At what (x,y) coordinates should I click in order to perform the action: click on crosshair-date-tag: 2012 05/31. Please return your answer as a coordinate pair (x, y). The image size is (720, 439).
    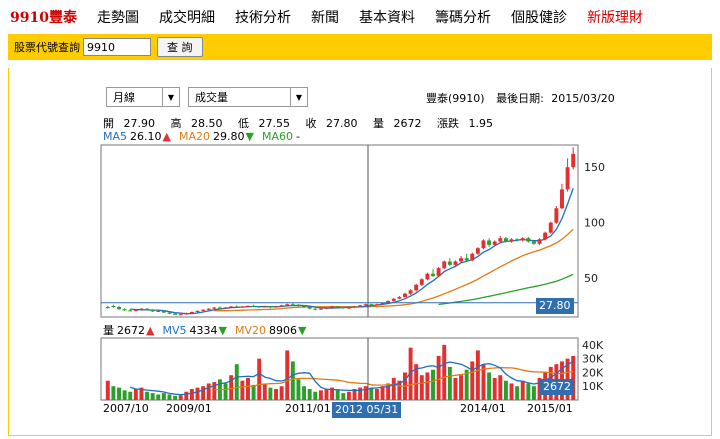
    Looking at the image, I should click on (367, 410).